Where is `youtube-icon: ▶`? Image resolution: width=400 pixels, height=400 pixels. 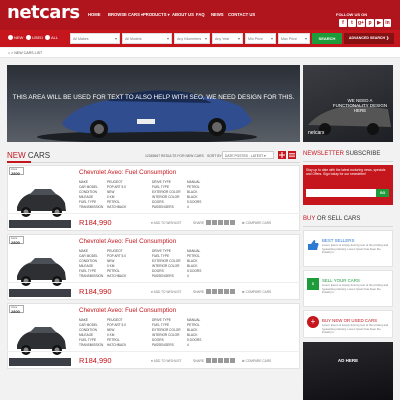 youtube-icon: ▶ is located at coordinates (379, 23).